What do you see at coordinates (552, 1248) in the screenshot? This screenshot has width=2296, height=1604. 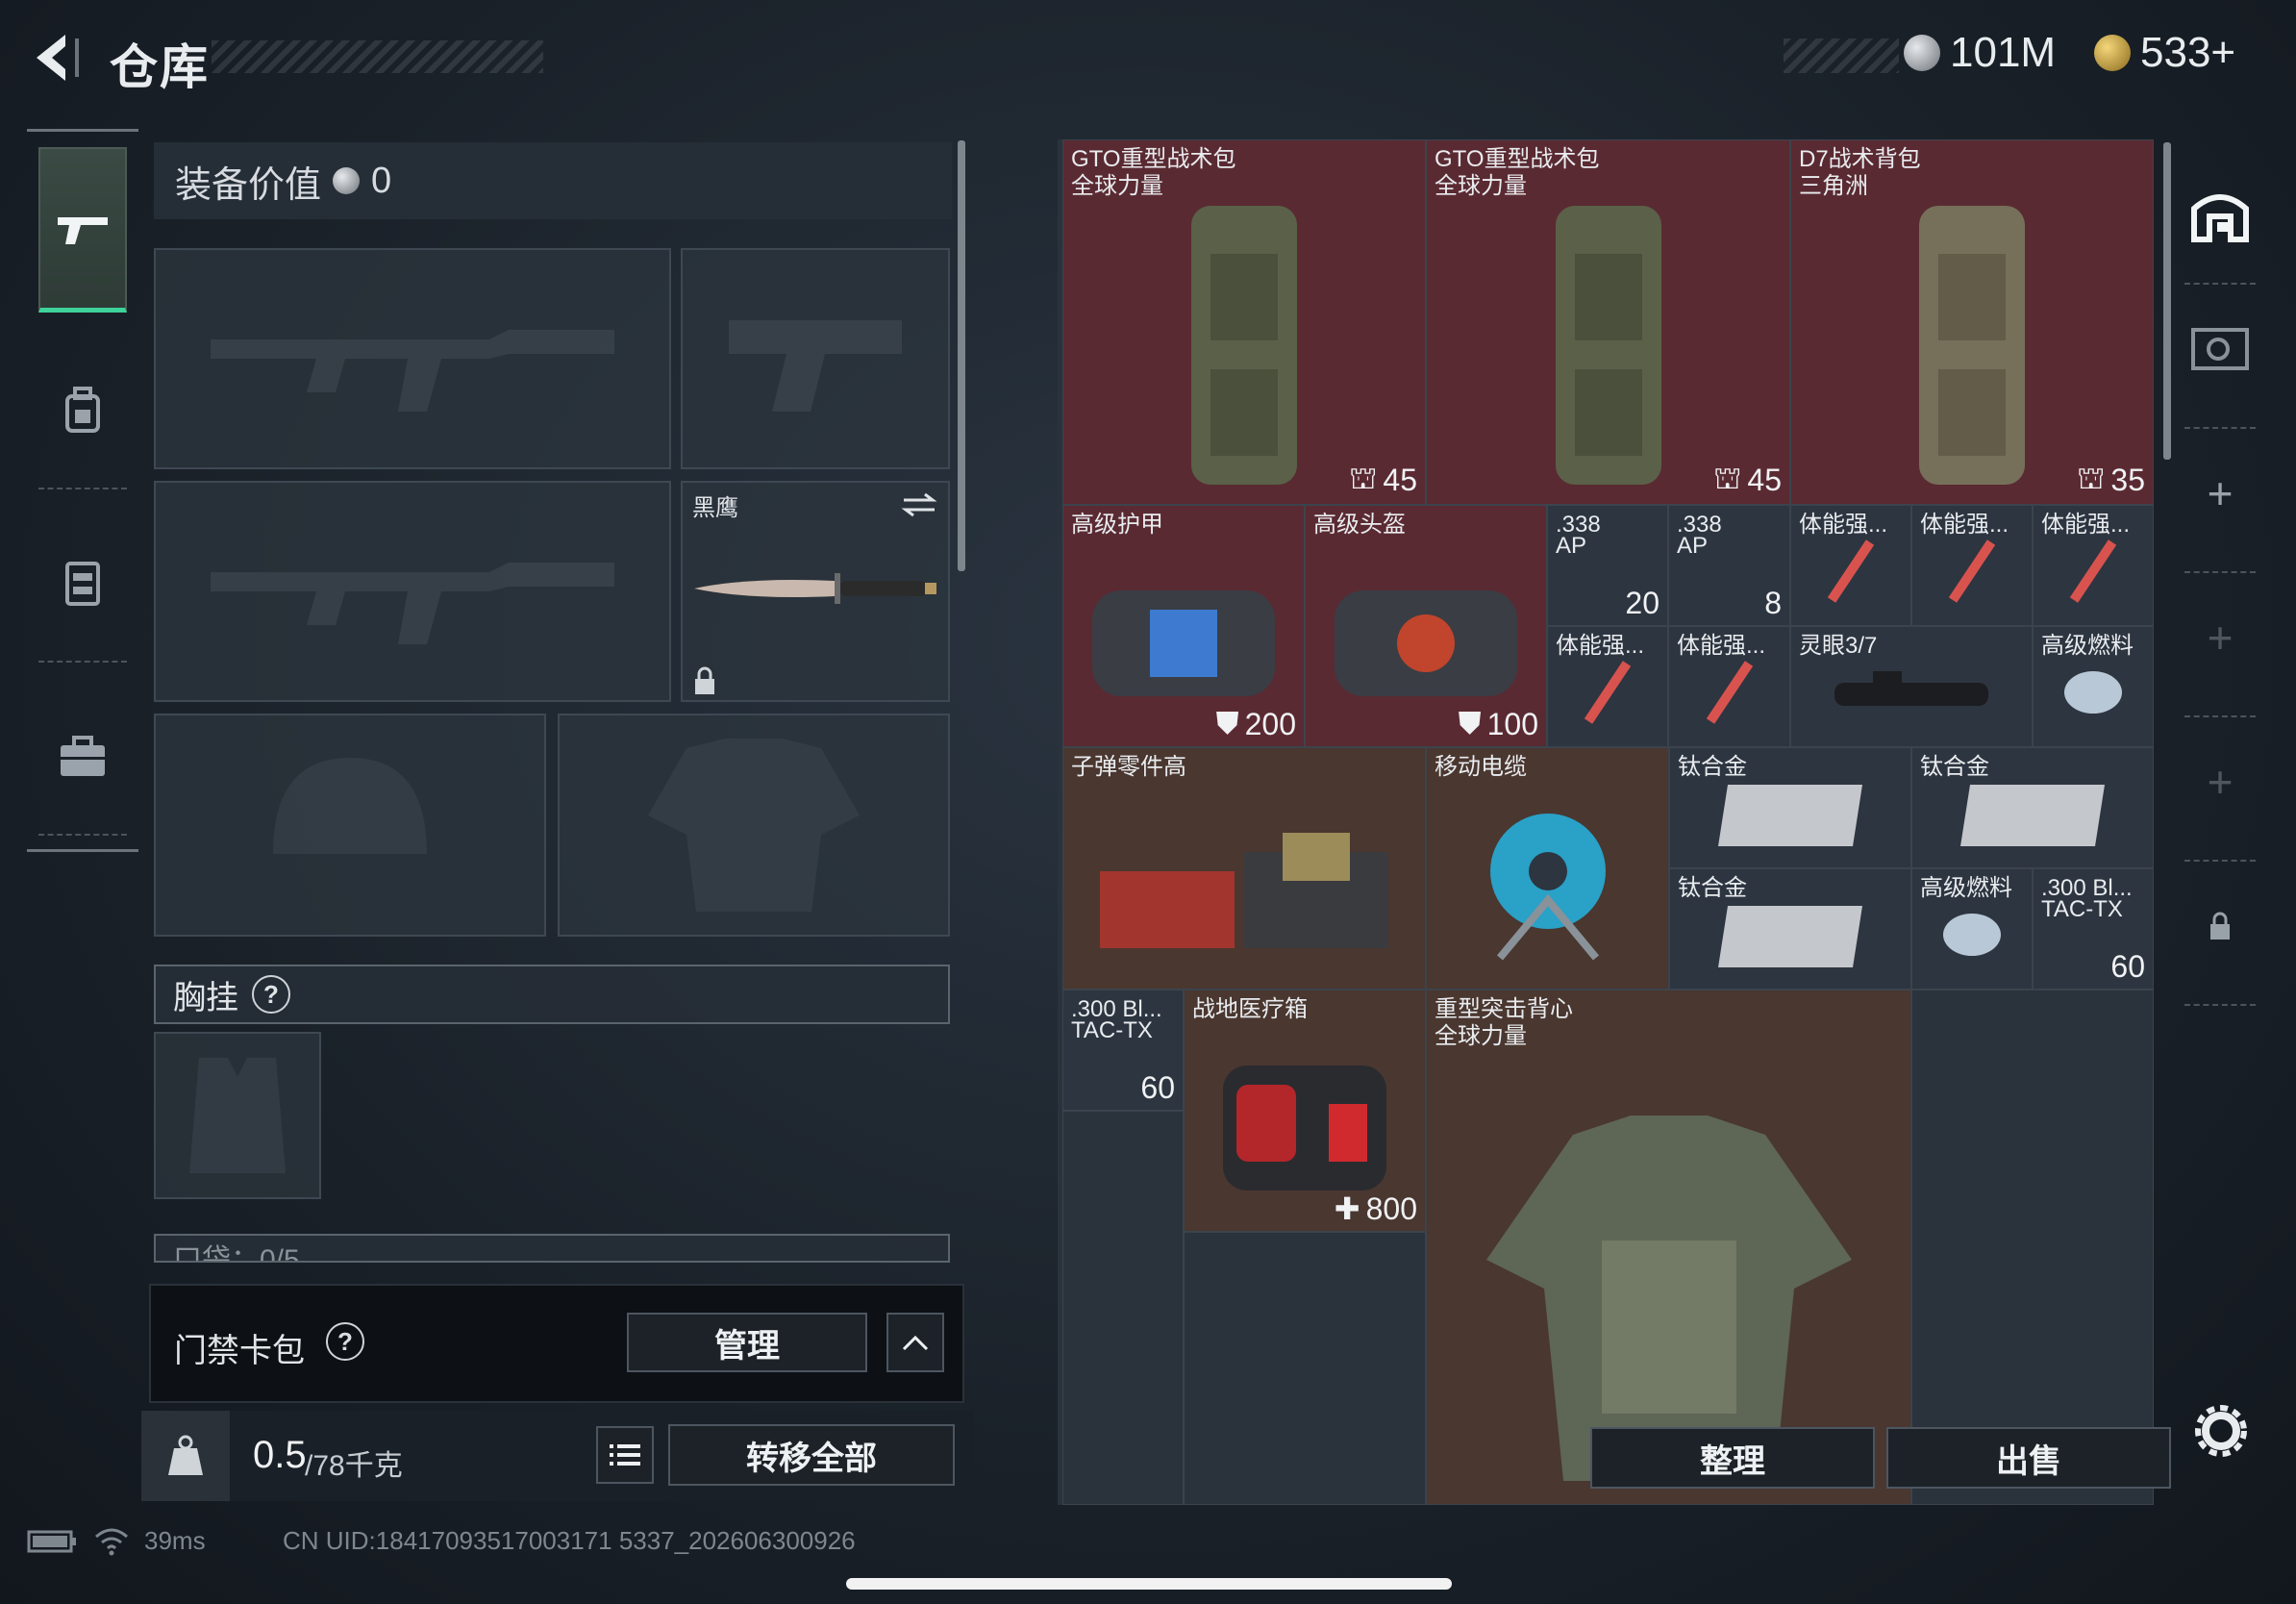 I see `pocket-bar: 口袋：0/5` at bounding box center [552, 1248].